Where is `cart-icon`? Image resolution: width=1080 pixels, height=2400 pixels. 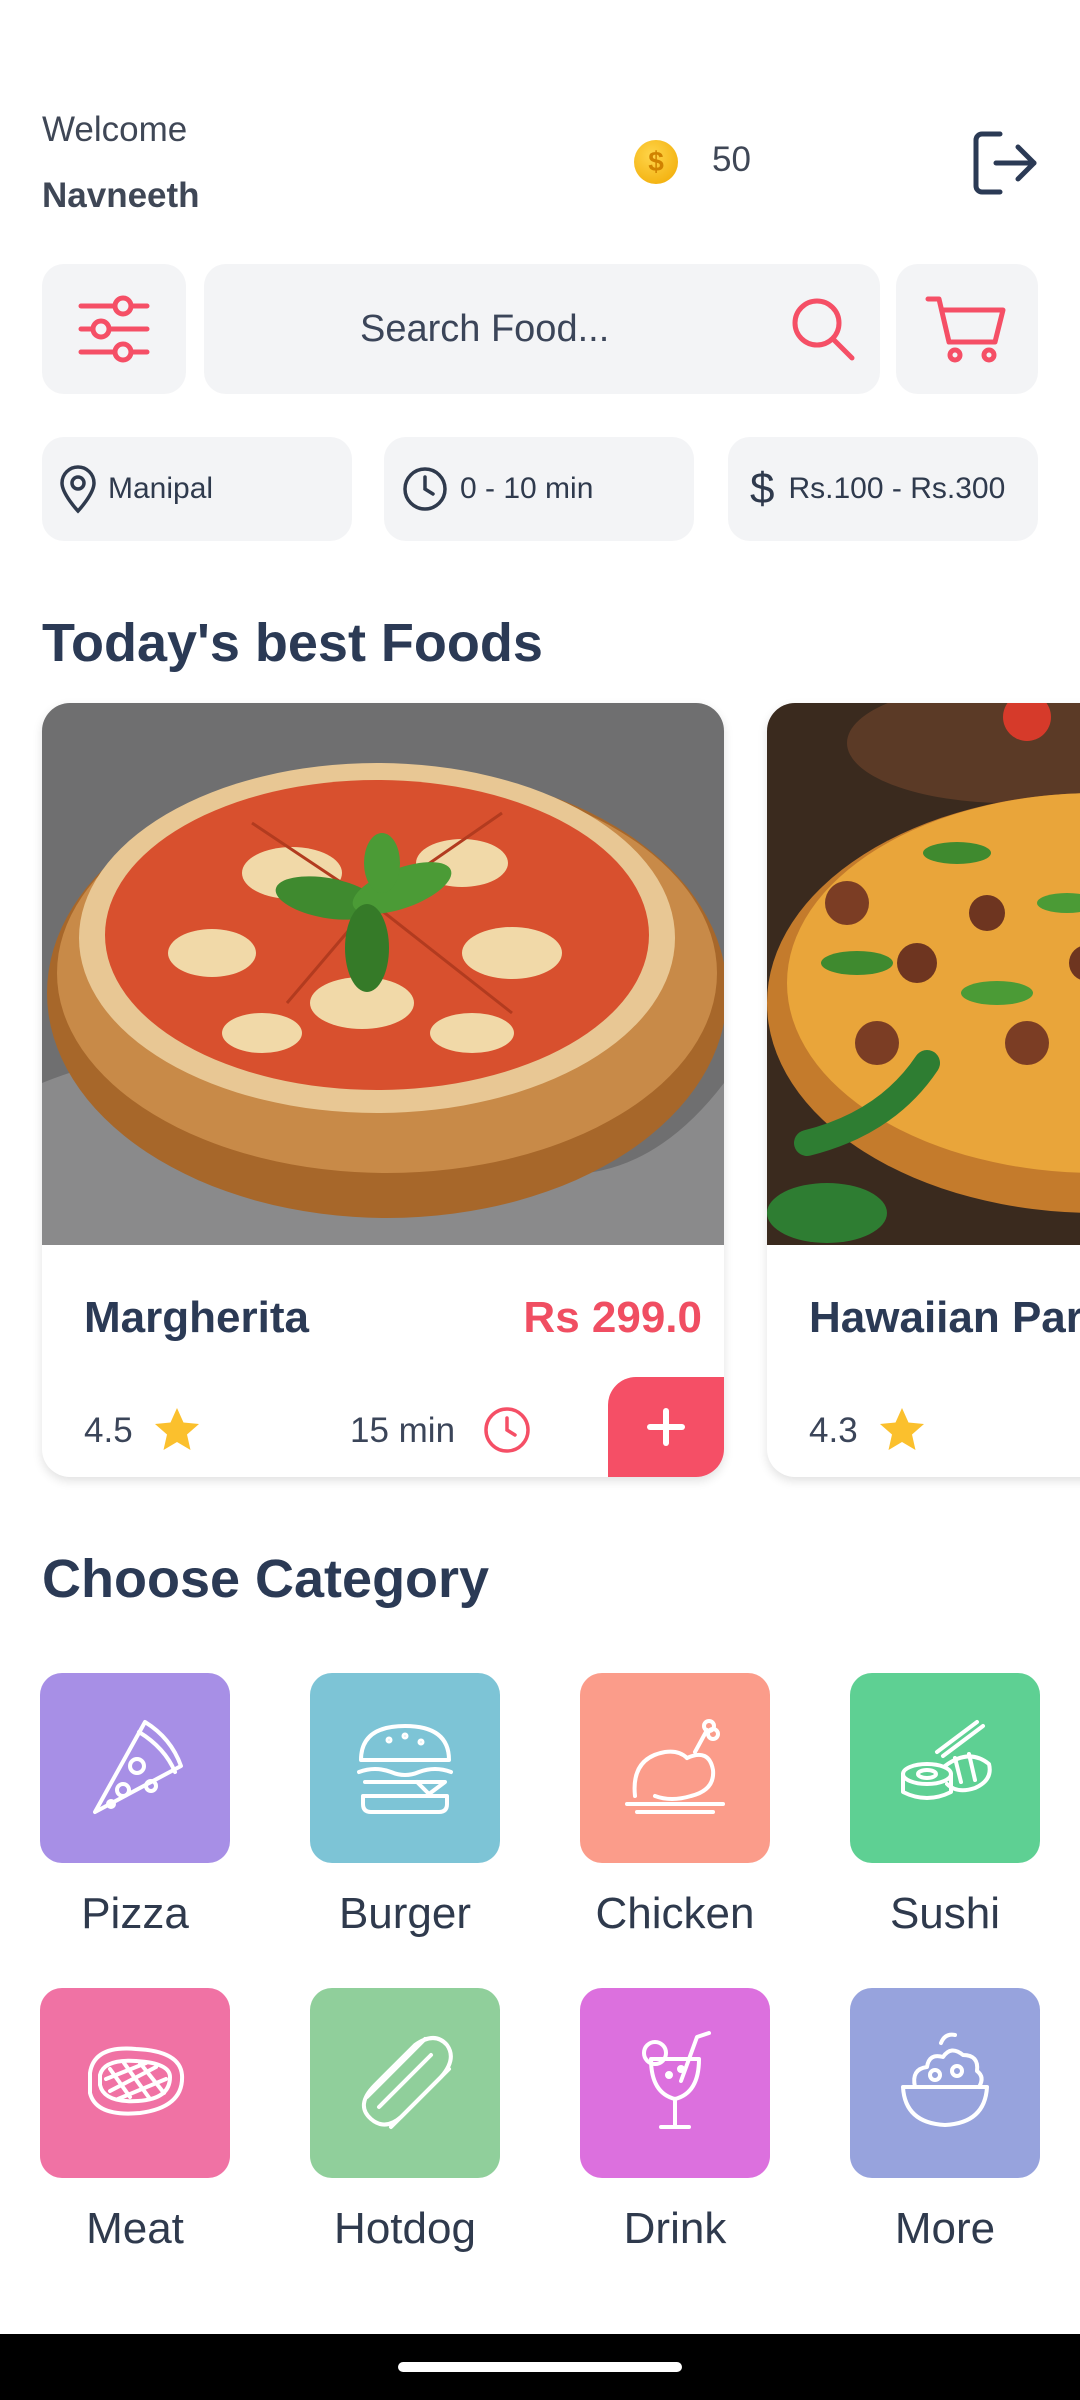
cart-icon is located at coordinates (965, 329).